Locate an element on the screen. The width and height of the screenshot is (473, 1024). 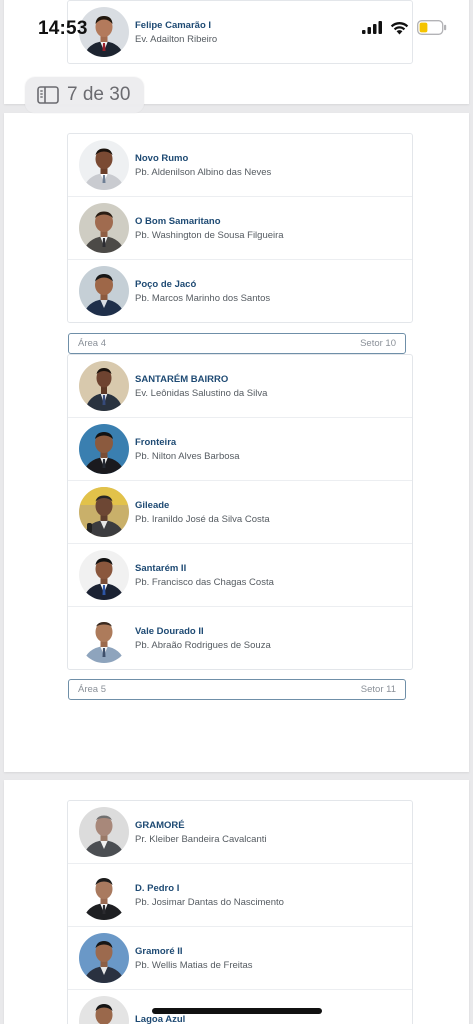
church-name: Novo Rumo is located at coordinates (162, 158).